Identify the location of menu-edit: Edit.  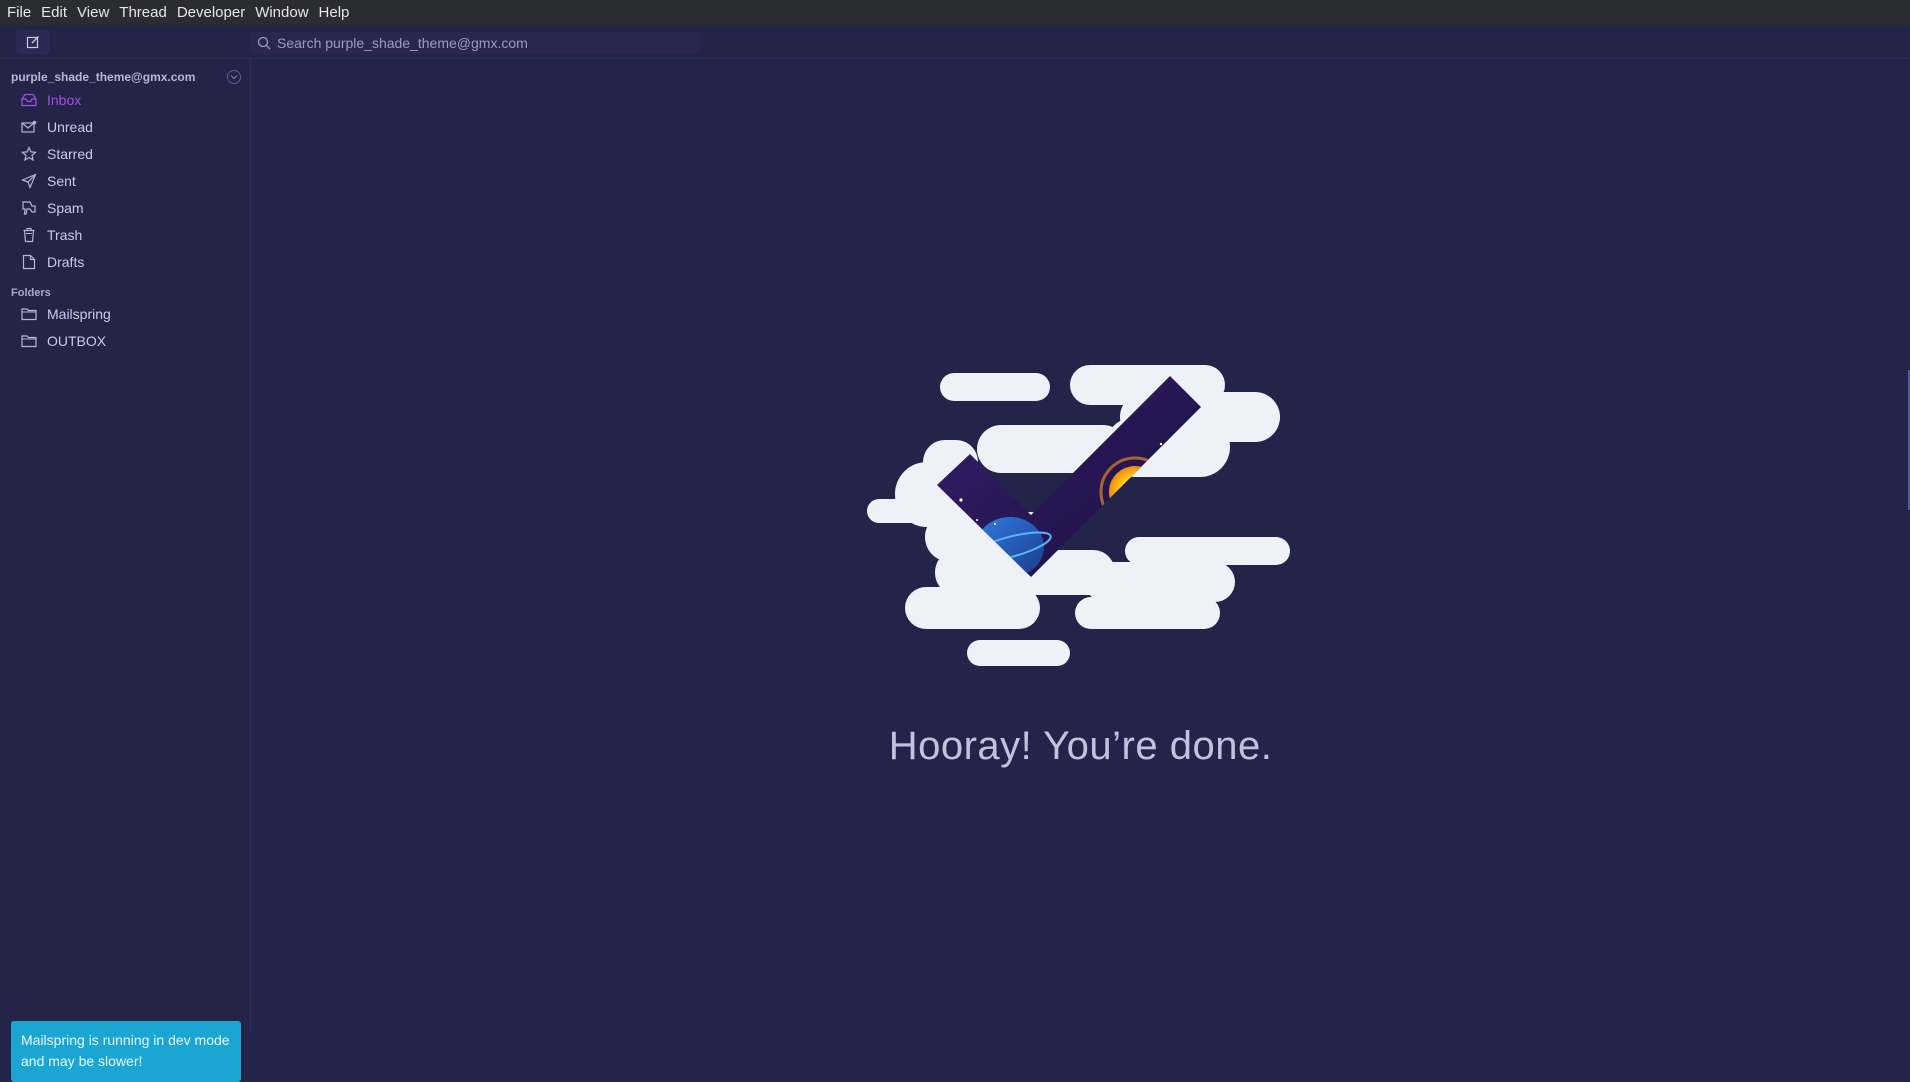
(54, 12).